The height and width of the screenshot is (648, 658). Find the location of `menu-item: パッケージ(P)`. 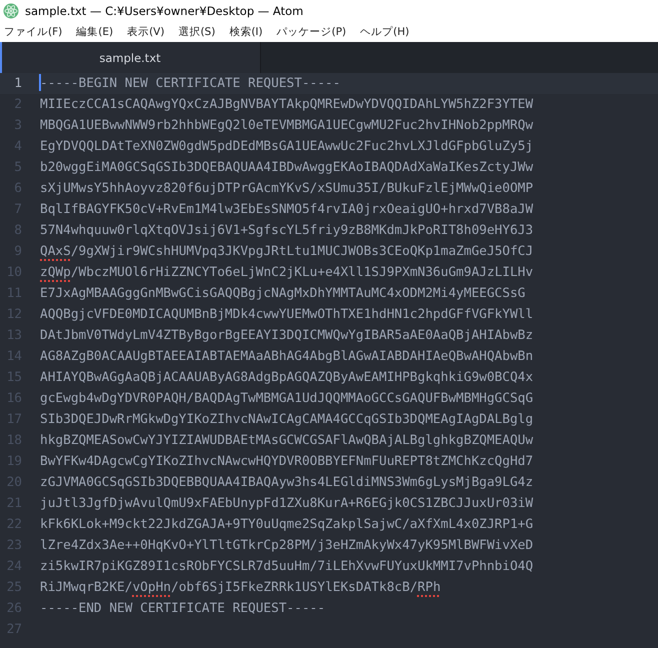

menu-item: パッケージ(P) is located at coordinates (311, 32).